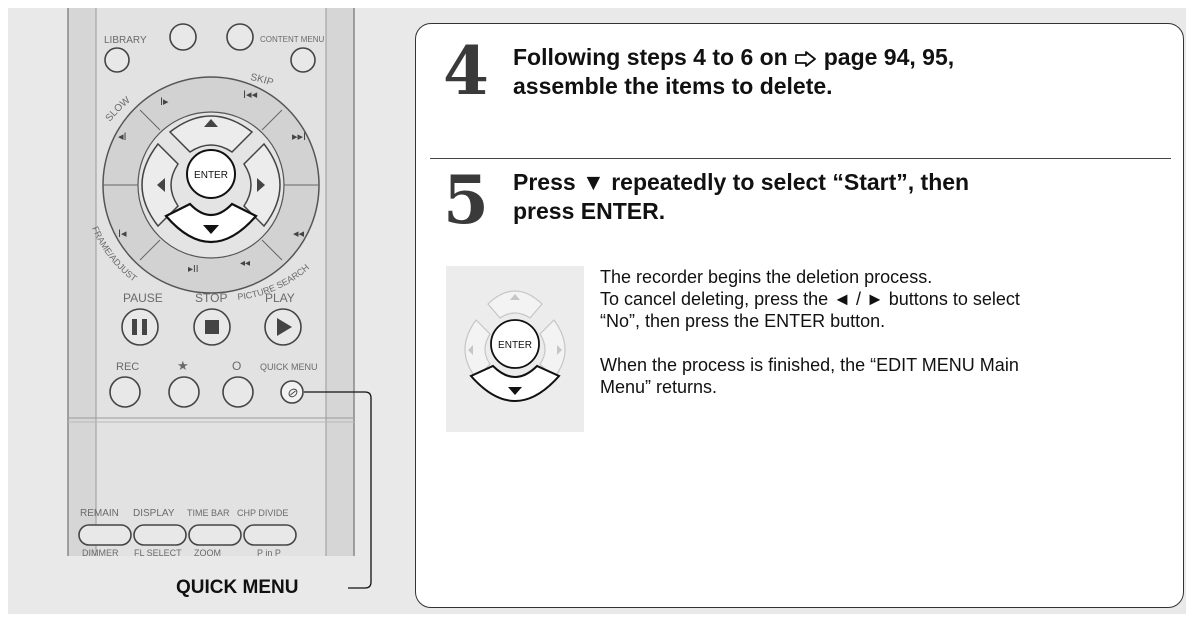 The width and height of the screenshot is (1194, 621). What do you see at coordinates (800, 159) in the screenshot?
I see `step-divider` at bounding box center [800, 159].